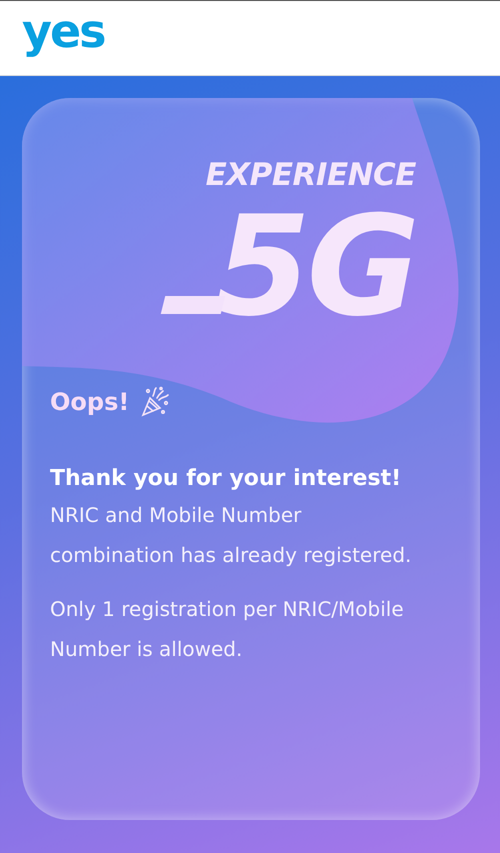 This screenshot has width=500, height=853. What do you see at coordinates (311, 175) in the screenshot?
I see `tagline: EXPERIENCE` at bounding box center [311, 175].